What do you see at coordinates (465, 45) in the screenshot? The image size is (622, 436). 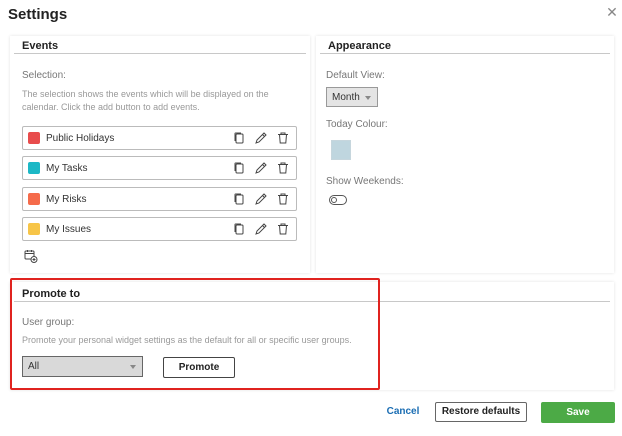 I see `appearance-header: Appearance` at bounding box center [465, 45].